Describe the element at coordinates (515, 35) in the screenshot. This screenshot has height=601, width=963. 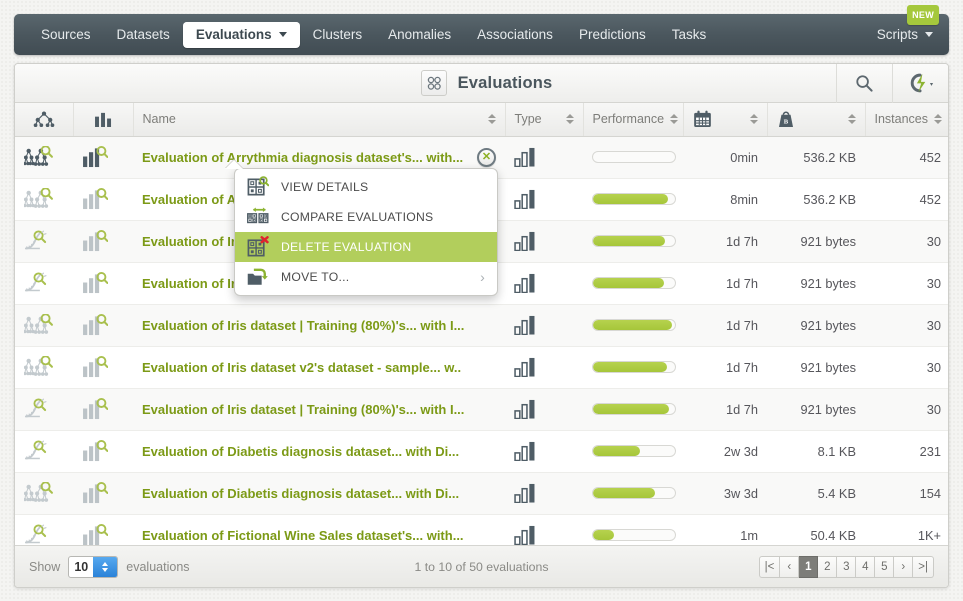
I see `nav-item-associations: Associations` at that location.